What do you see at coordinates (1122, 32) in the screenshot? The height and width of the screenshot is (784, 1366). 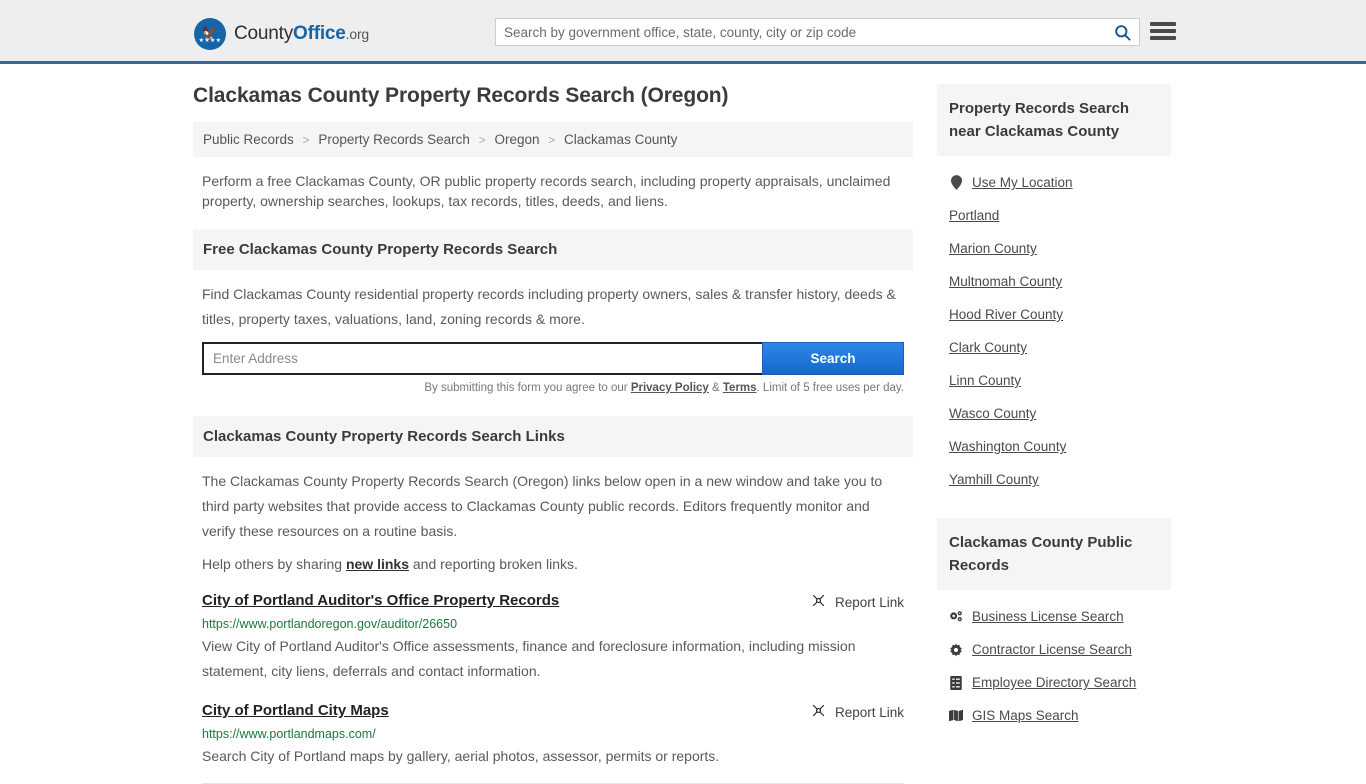 I see `search-icon` at bounding box center [1122, 32].